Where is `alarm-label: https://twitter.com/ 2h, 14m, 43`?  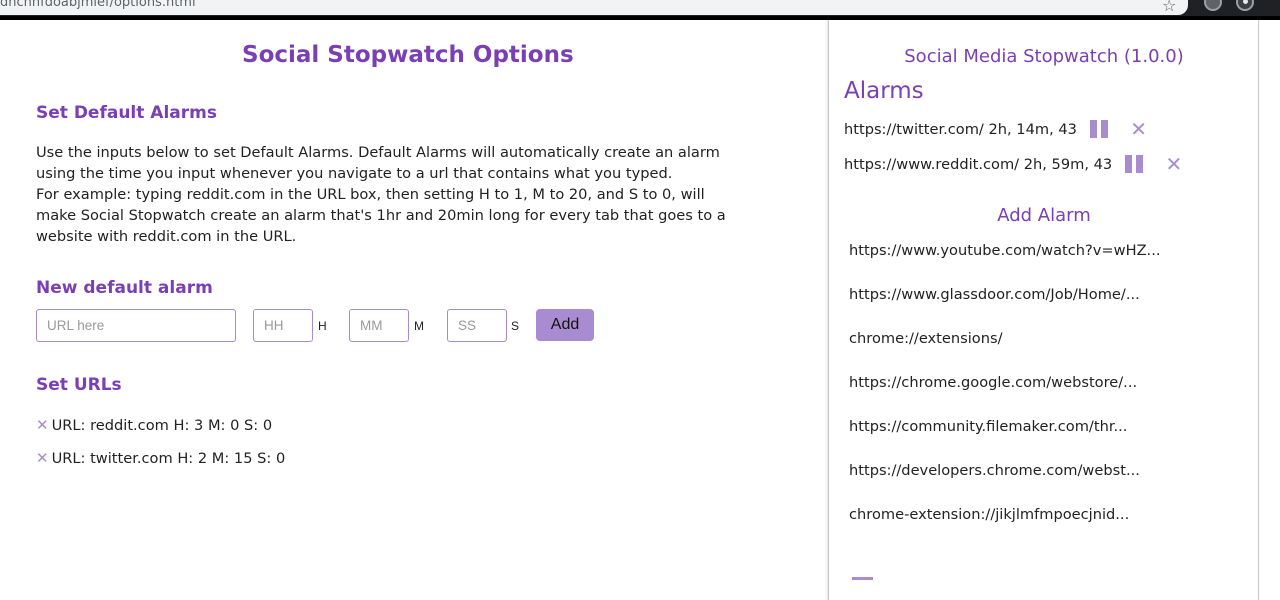 alarm-label: https://twitter.com/ 2h, 14m, 43 is located at coordinates (960, 129).